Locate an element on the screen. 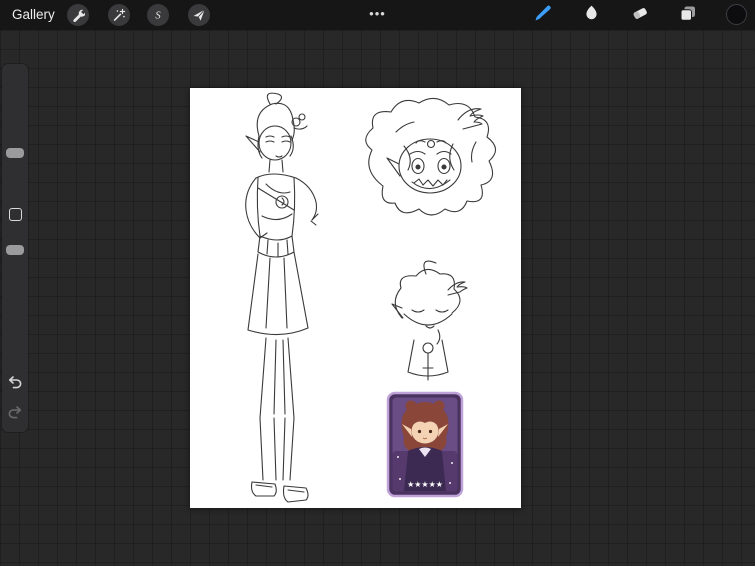 Image resolution: width=755 pixels, height=566 pixels. selection-button: S is located at coordinates (158, 15).